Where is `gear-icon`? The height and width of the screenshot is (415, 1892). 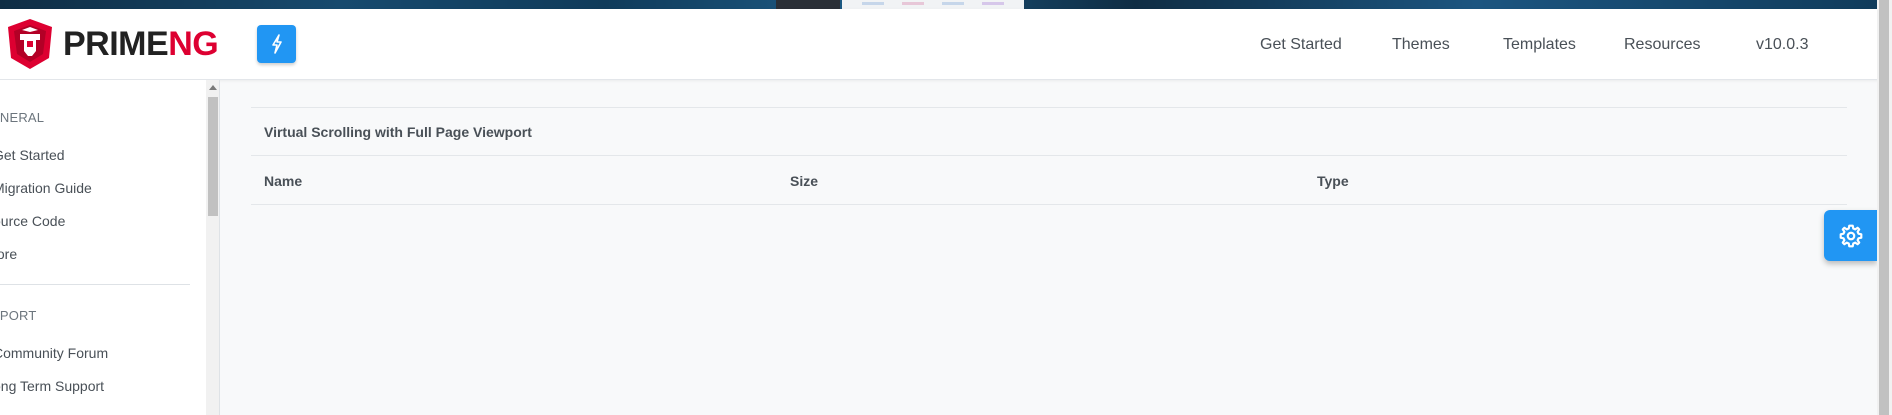
gear-icon is located at coordinates (1850, 235).